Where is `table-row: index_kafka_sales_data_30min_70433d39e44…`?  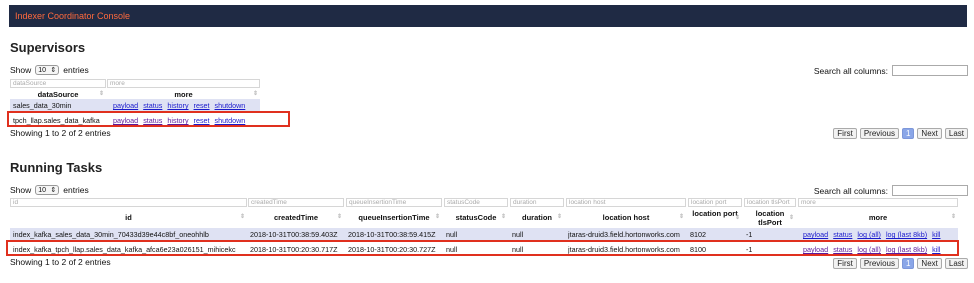
table-row: index_kafka_sales_data_30min_70433d39e44… is located at coordinates (484, 234).